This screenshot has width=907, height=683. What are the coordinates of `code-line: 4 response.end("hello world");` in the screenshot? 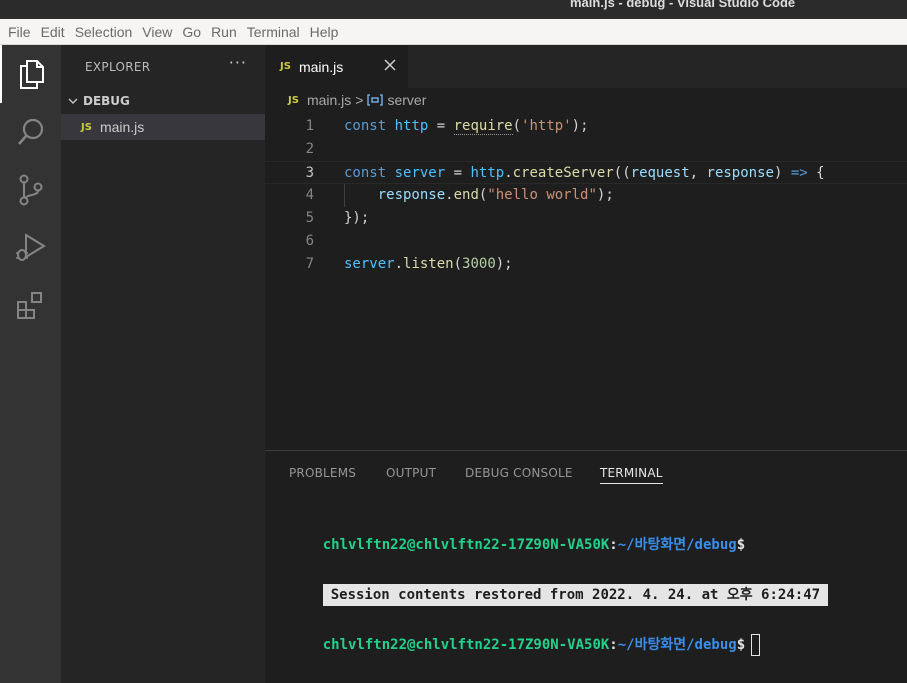 It's located at (586, 195).